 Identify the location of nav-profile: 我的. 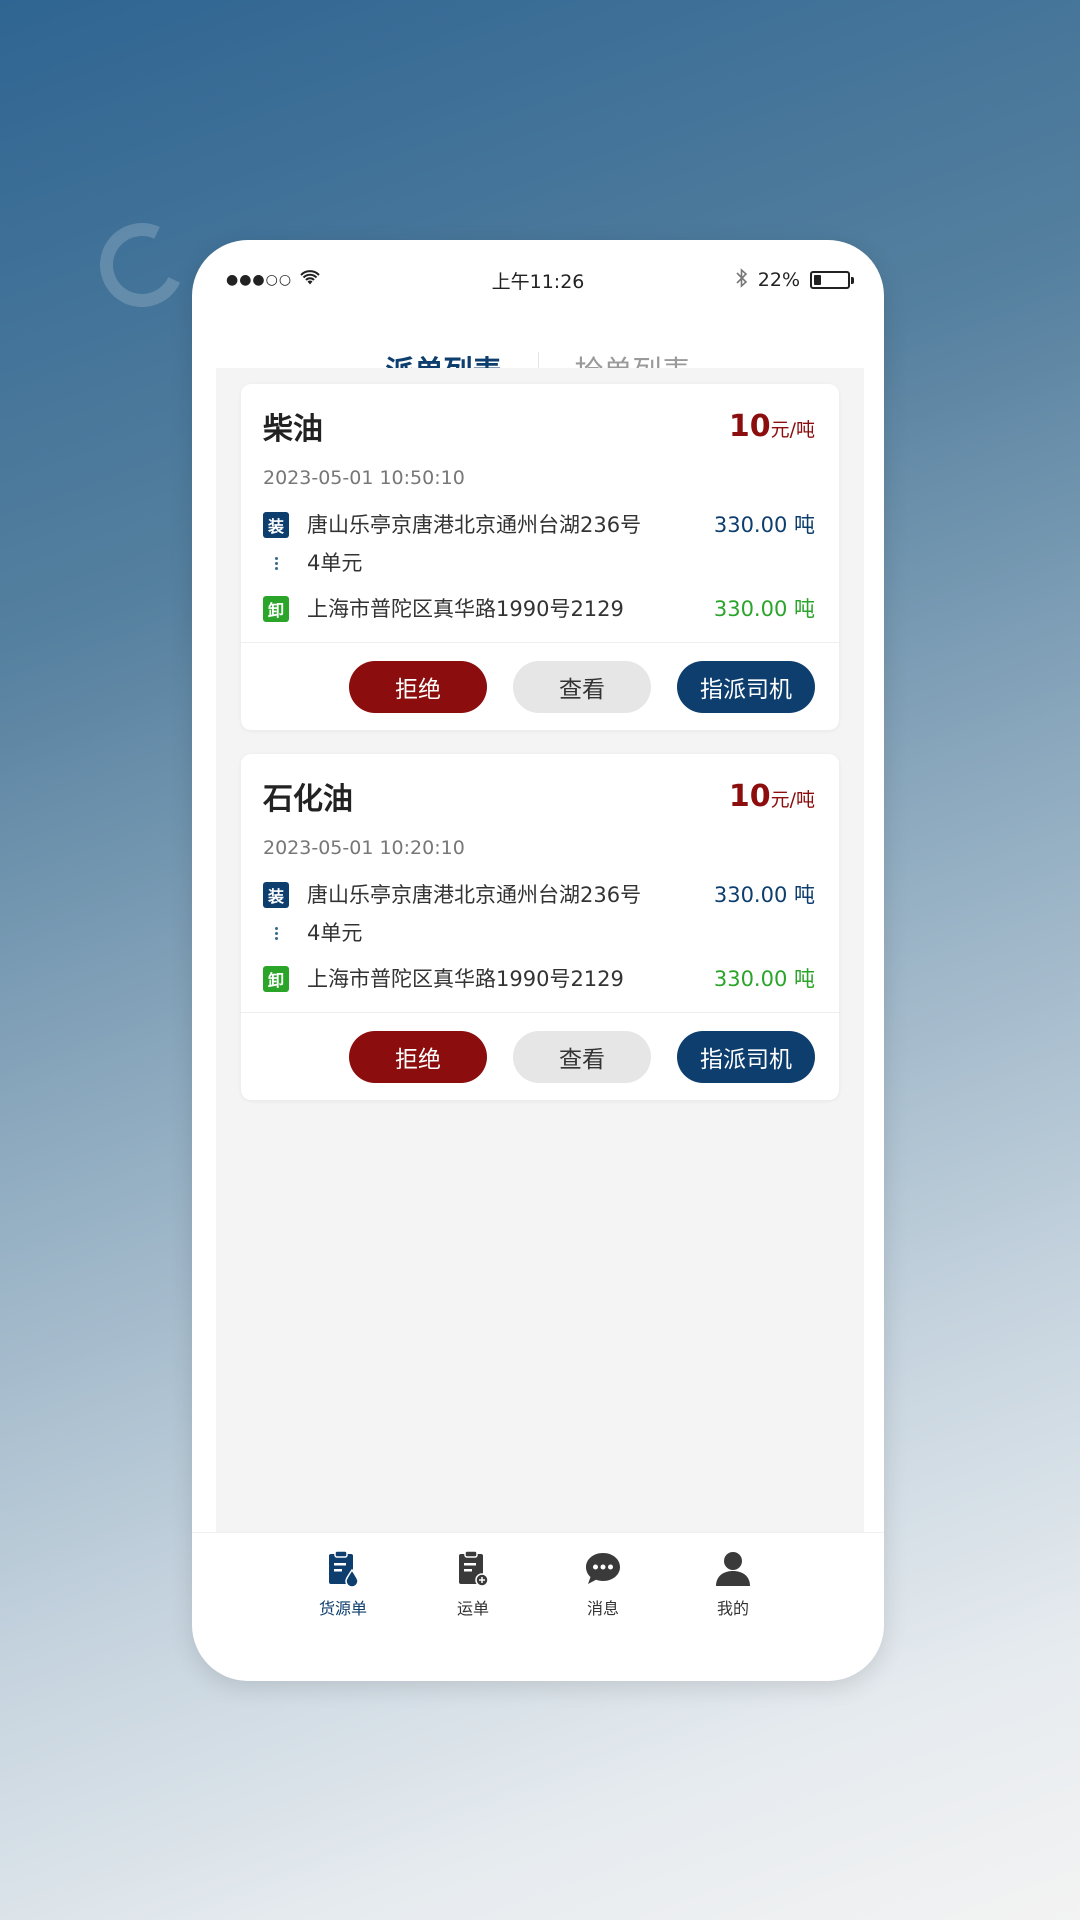
(733, 1584).